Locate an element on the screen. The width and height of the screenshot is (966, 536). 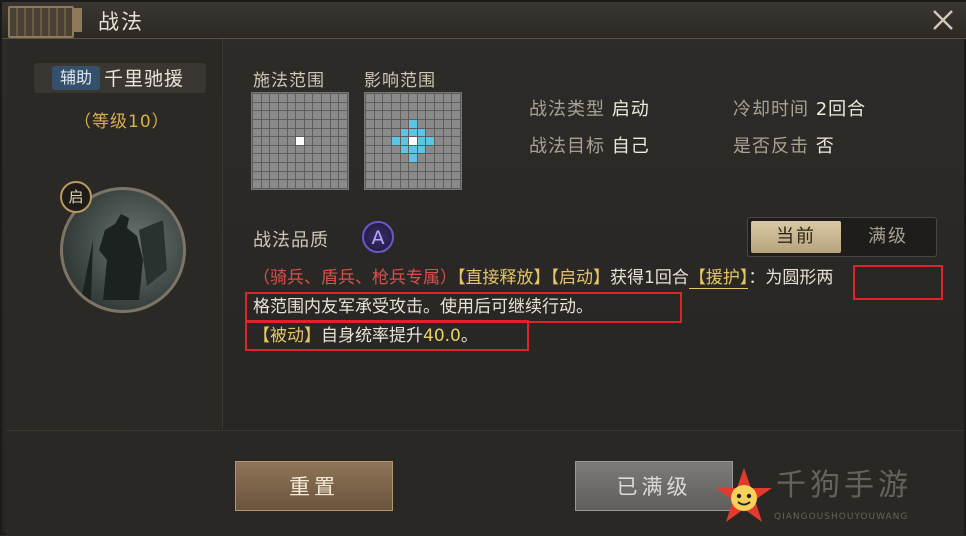
quality-label: 战法品质 is located at coordinates (291, 240).